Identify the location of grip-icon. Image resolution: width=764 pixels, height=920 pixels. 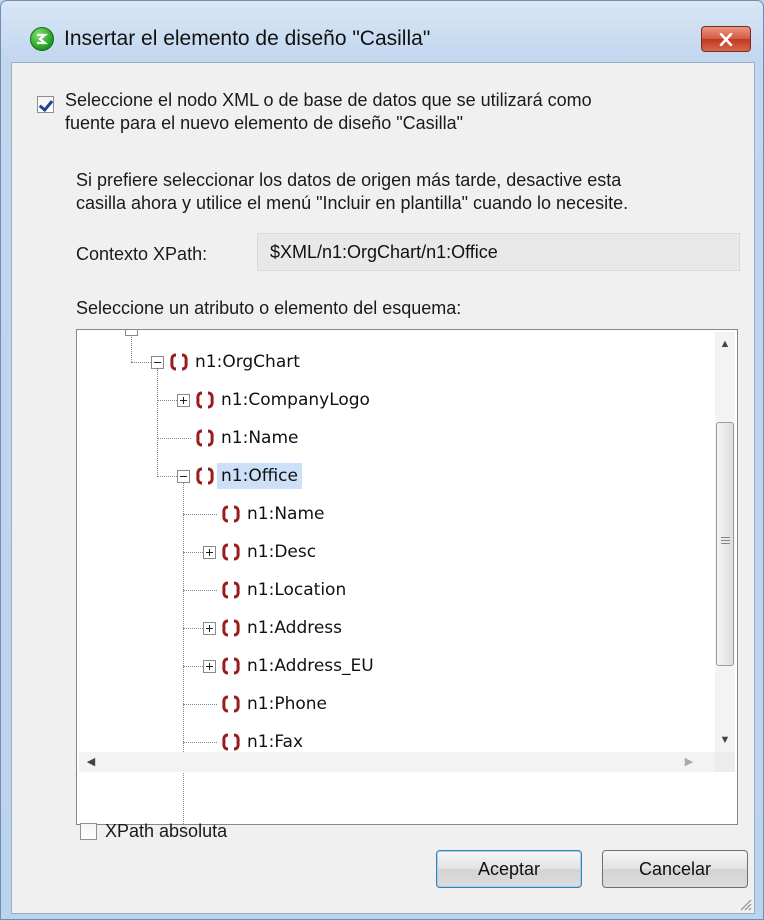
(725, 537).